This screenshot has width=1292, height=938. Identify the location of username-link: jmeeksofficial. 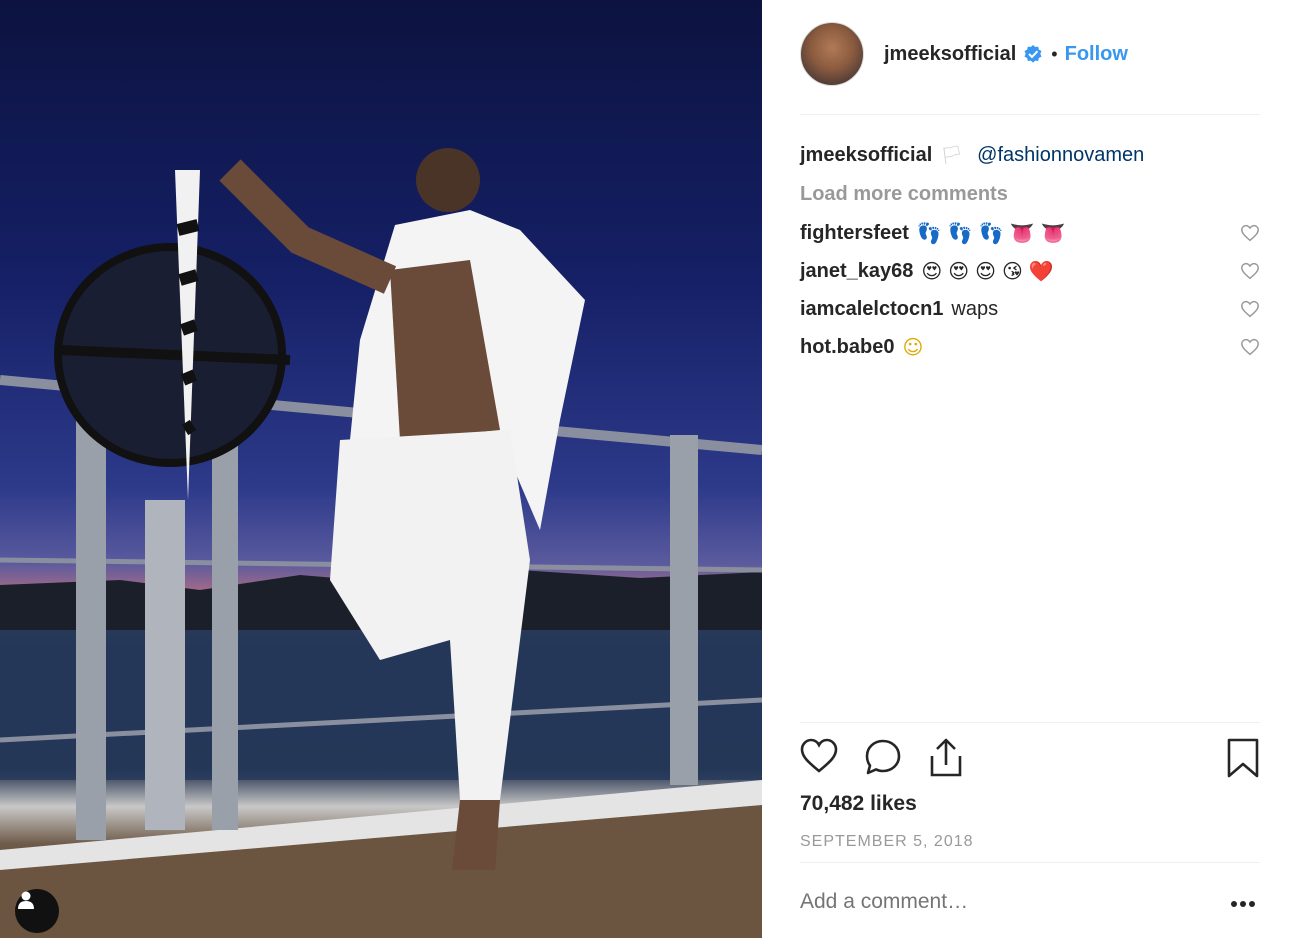
(950, 54).